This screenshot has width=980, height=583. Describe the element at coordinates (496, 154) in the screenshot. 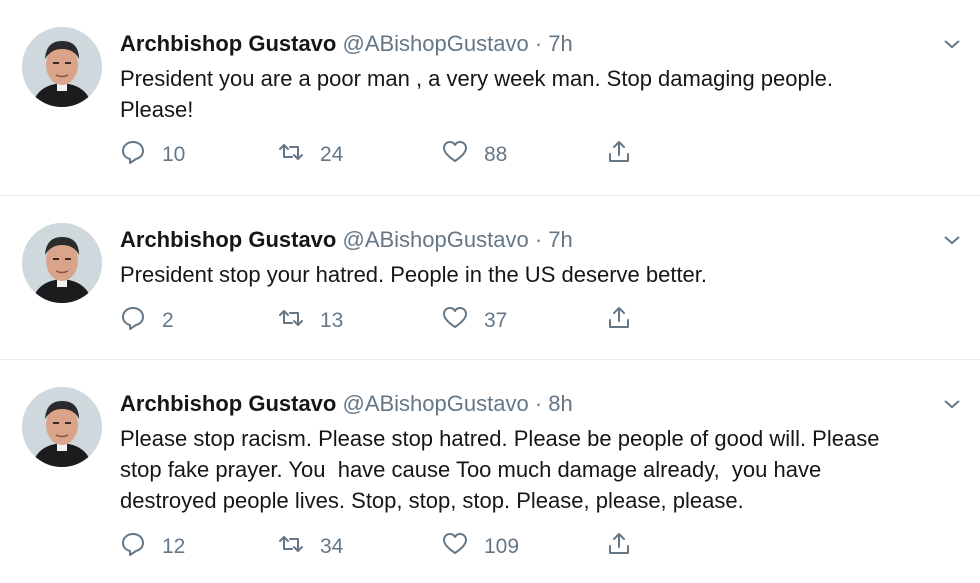

I see `like-count: 88` at that location.